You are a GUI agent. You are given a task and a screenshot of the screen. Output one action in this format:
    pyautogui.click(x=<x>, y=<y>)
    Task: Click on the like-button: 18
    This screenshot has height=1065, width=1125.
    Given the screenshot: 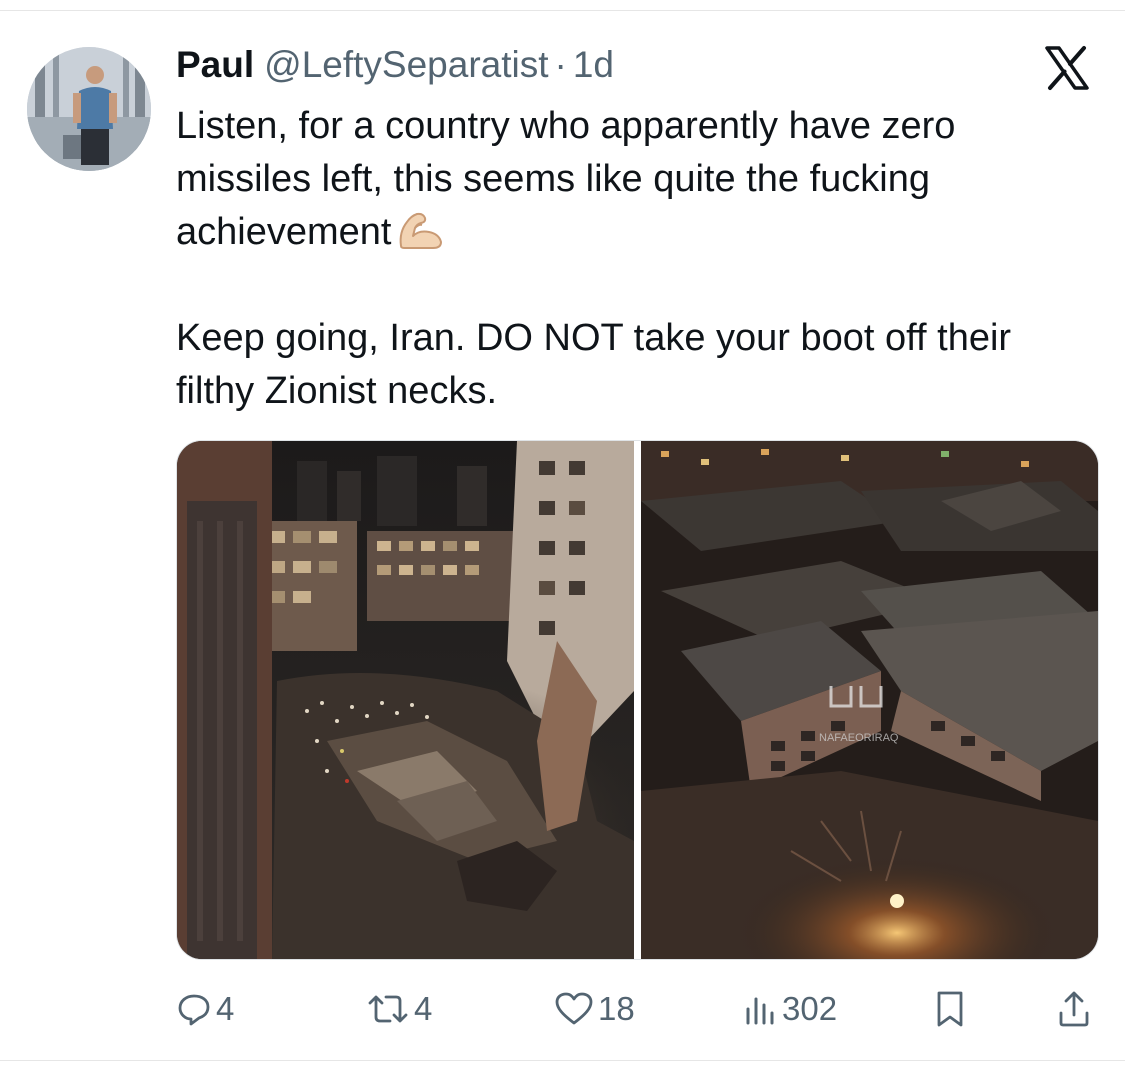 What is the action you would take?
    pyautogui.click(x=594, y=1009)
    